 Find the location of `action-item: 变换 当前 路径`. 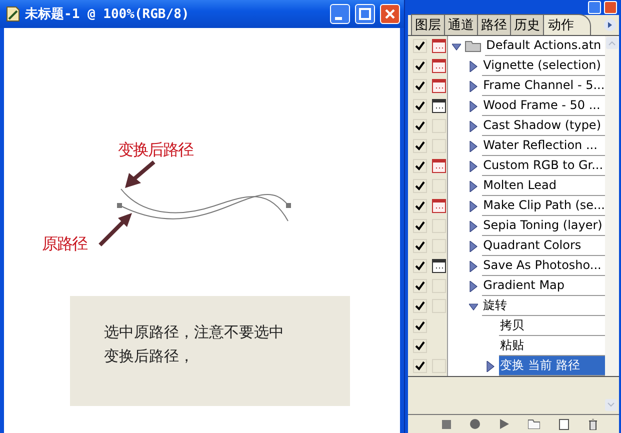

action-item: 变换 当前 路径 is located at coordinates (552, 366).